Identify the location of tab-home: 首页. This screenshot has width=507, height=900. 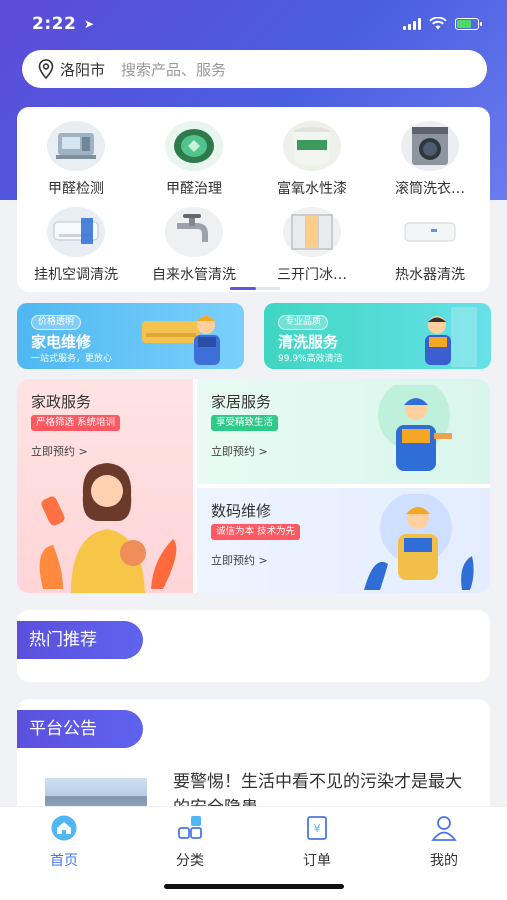
(64, 842).